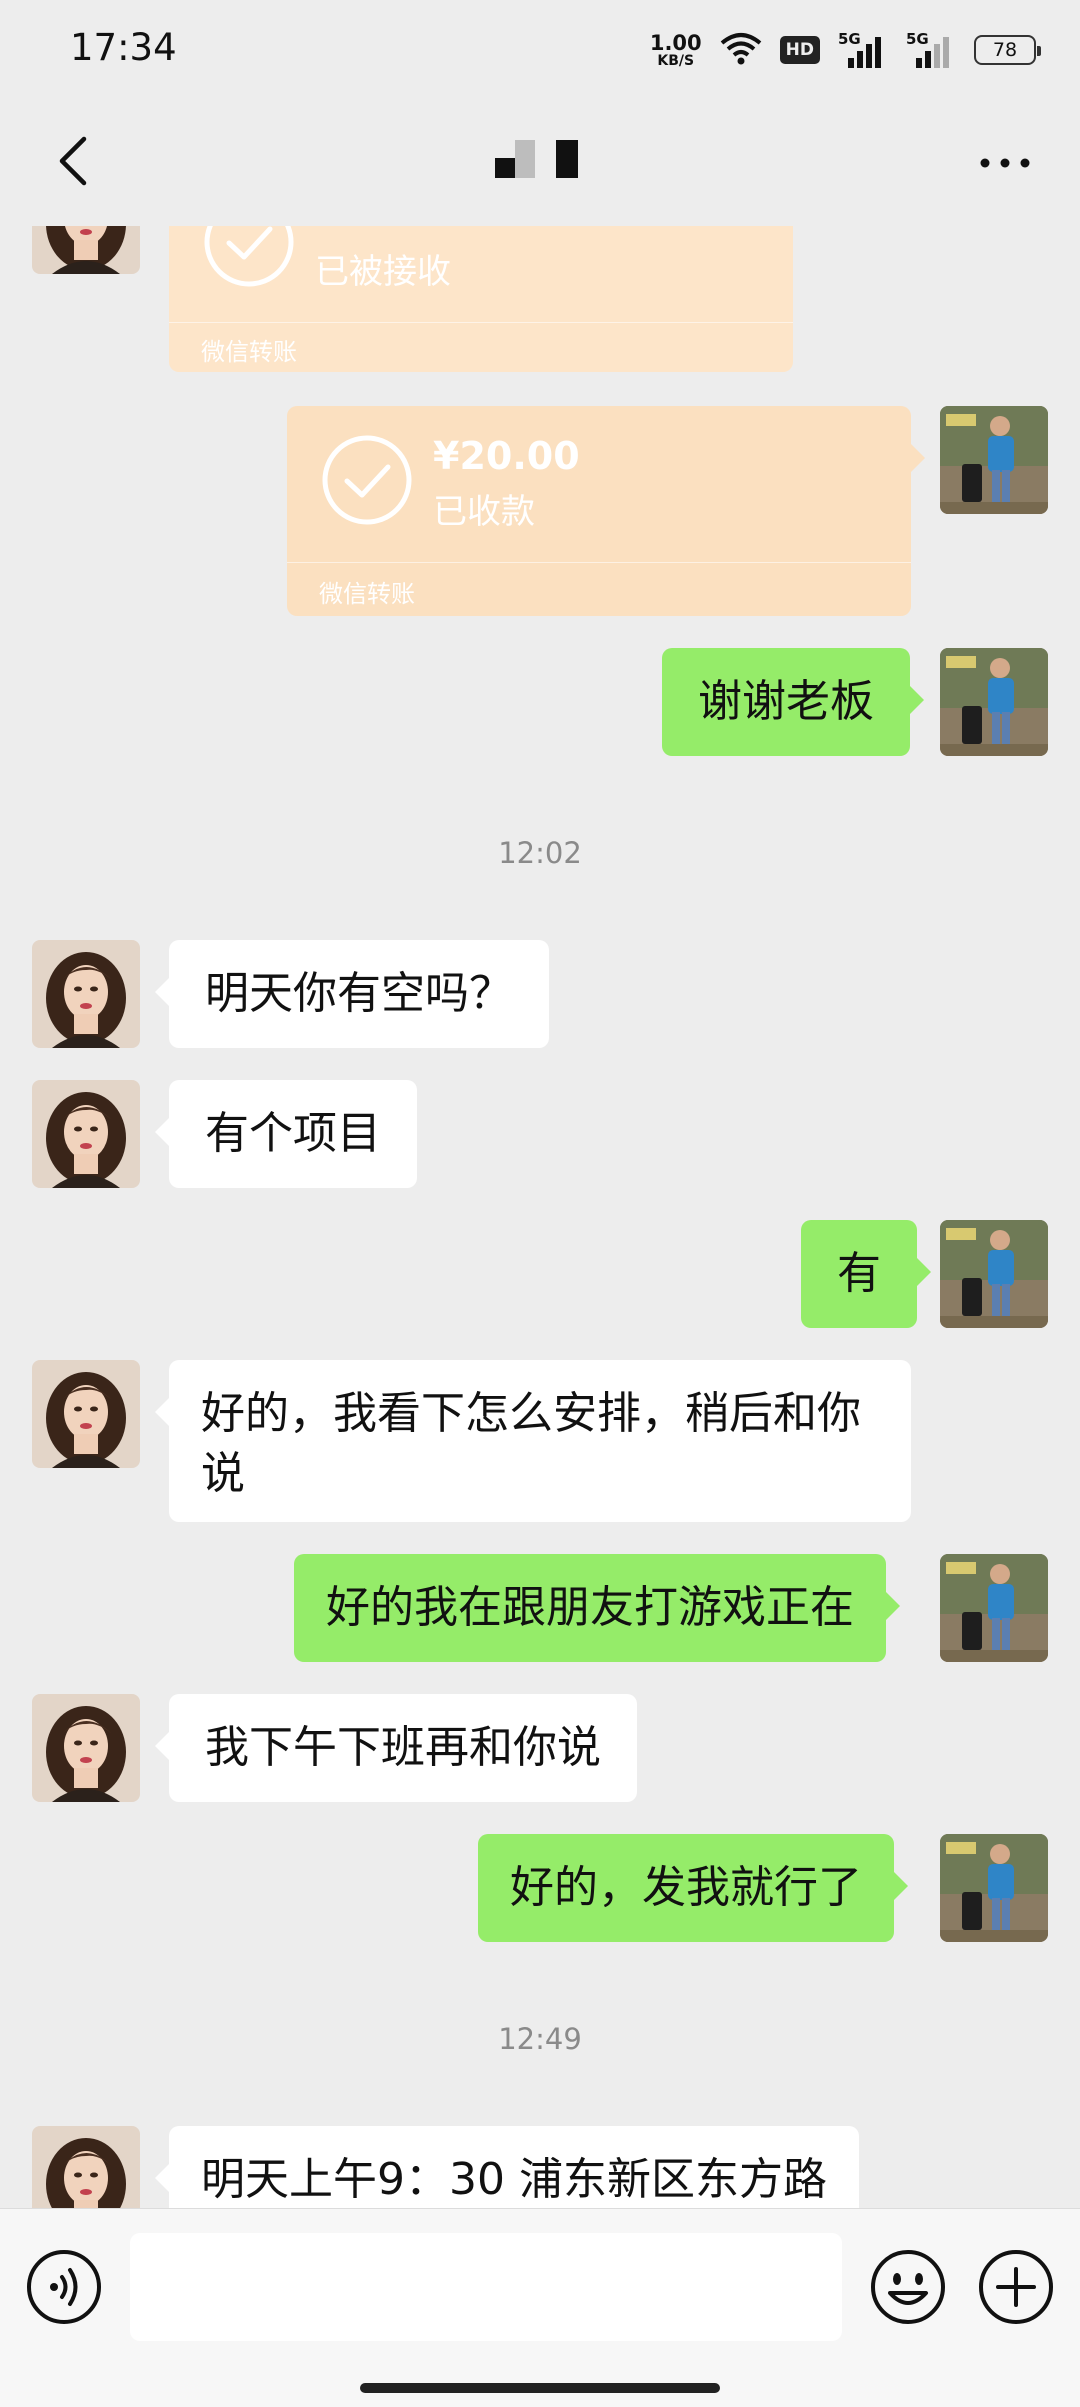  Describe the element at coordinates (123, 47) in the screenshot. I see `status-time: 17:34` at that location.